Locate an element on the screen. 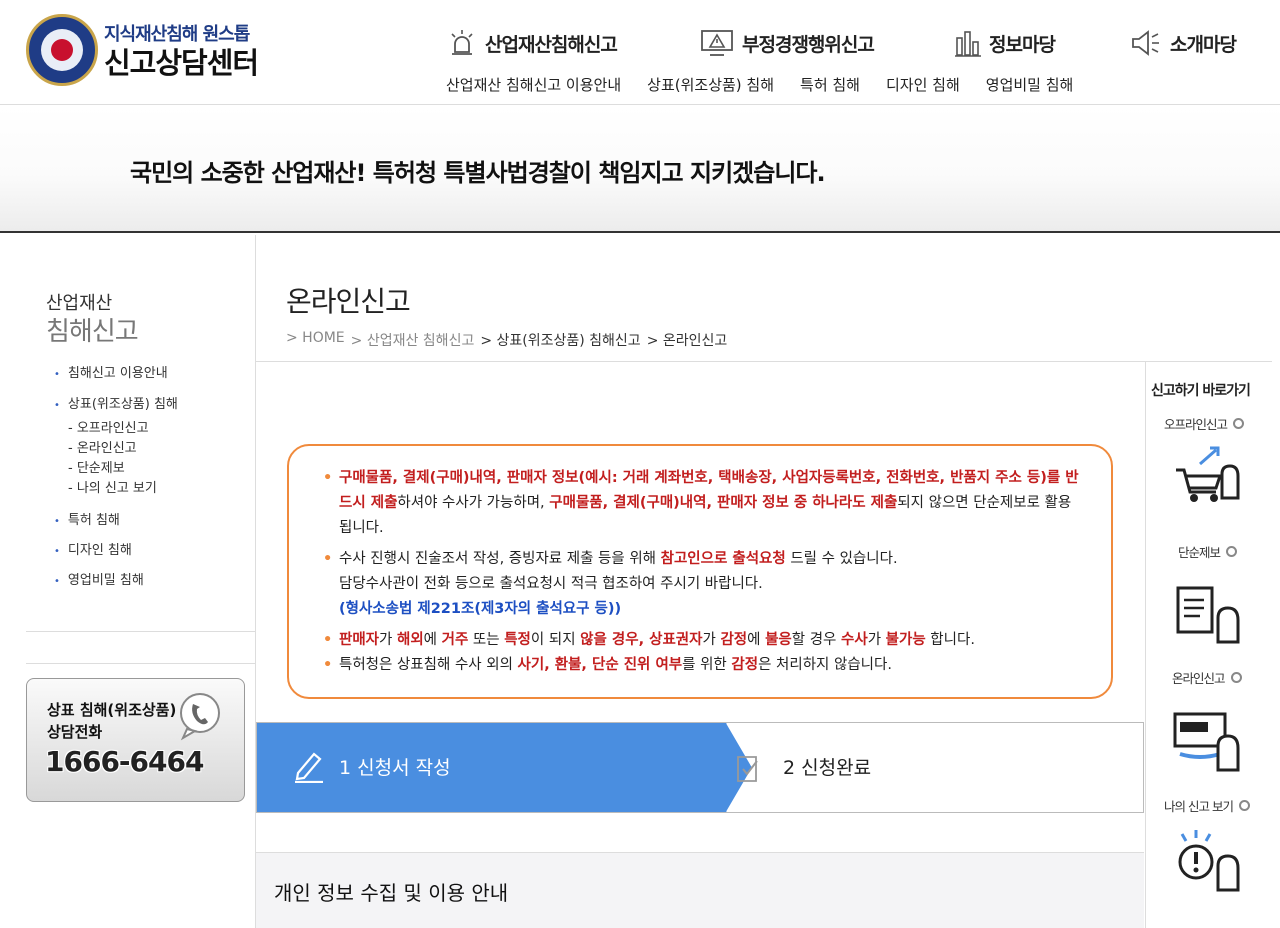 The width and height of the screenshot is (1280, 928). gnb-industrial-report: 산업재산침해신고 is located at coordinates (532, 43).